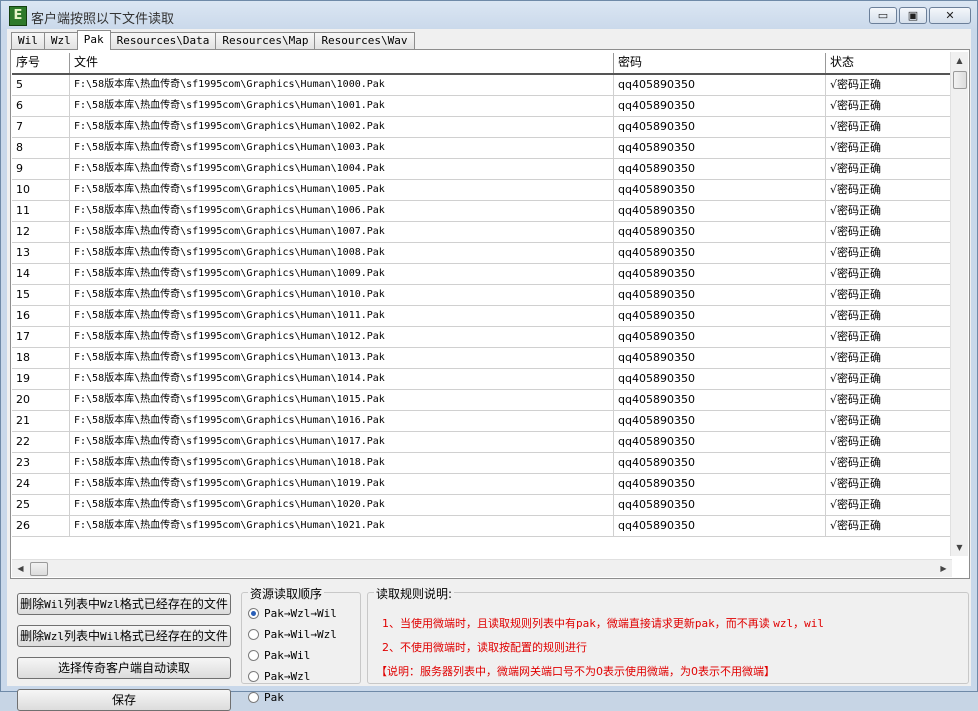  What do you see at coordinates (959, 547) in the screenshot?
I see `scroll-down-icon: ▼` at bounding box center [959, 547].